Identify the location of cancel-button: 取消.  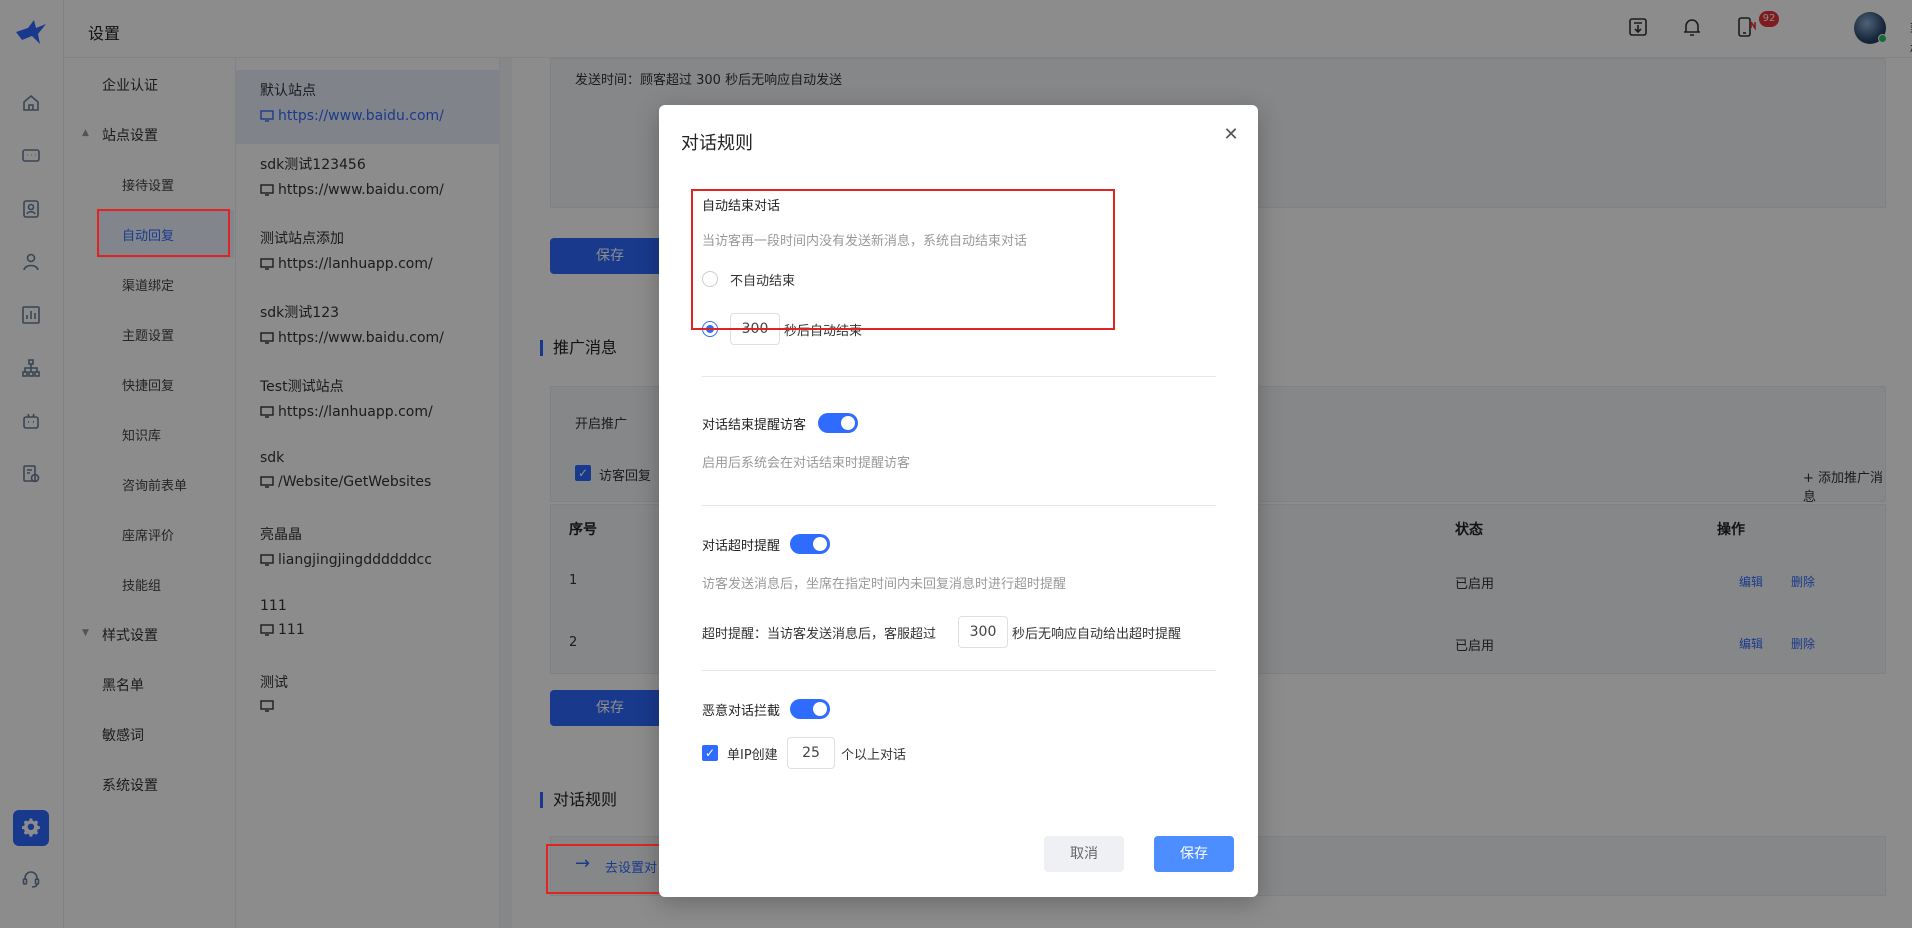
(1084, 854).